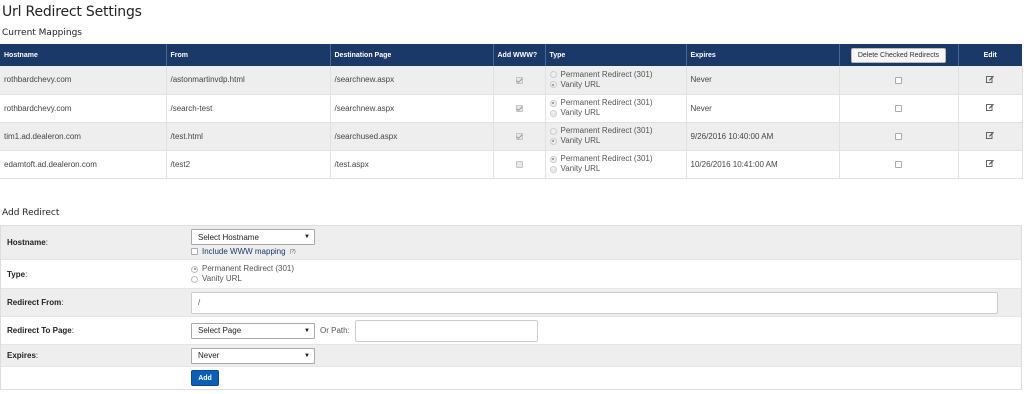  I want to click on expires-row: Expires: Never ▼, so click(511, 356).